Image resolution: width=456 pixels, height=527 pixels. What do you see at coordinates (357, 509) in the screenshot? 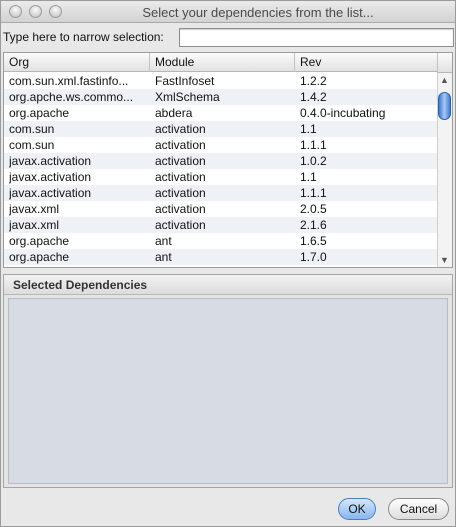
I see `ok-button: OK` at bounding box center [357, 509].